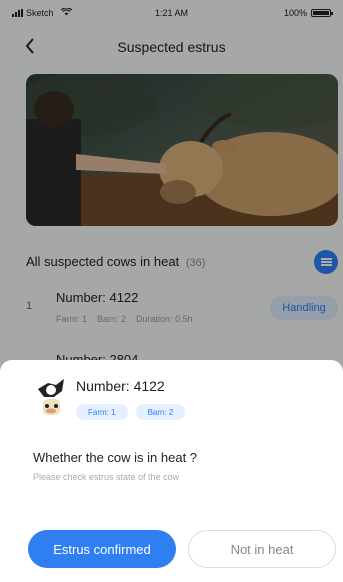  What do you see at coordinates (262, 549) in the screenshot?
I see `not-in-heat-button: Not in heat` at bounding box center [262, 549].